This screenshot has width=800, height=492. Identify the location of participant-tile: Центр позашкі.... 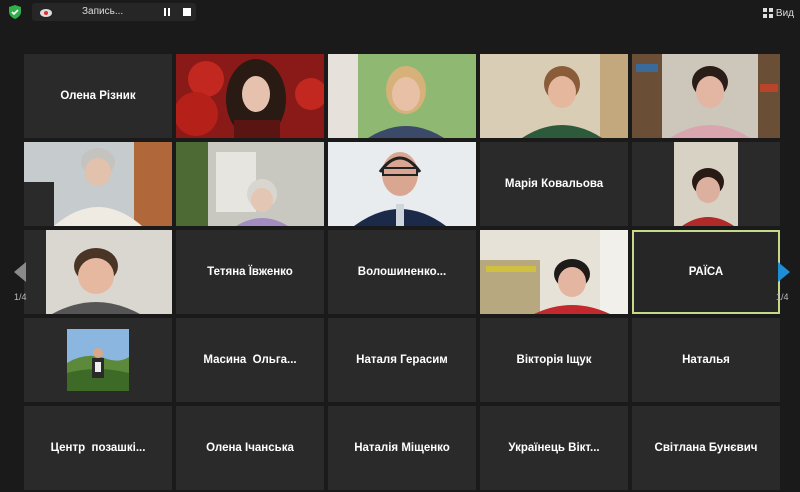
(98, 448).